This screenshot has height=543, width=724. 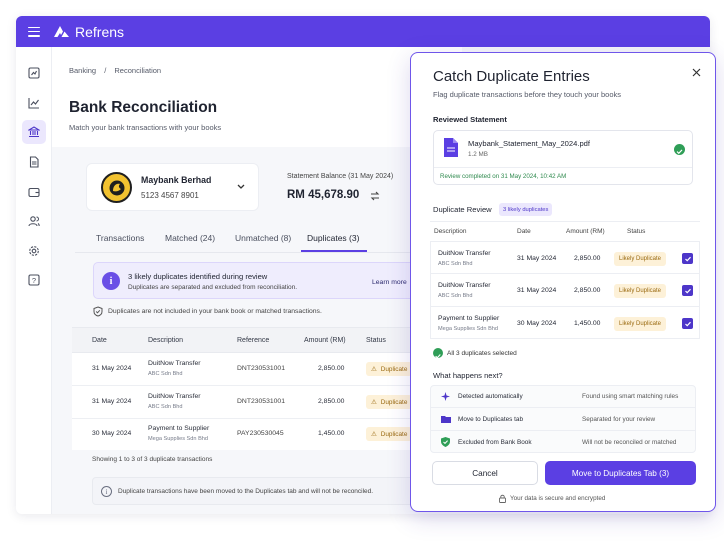 I want to click on secure-note: Your data is secure and encrypted, so click(x=558, y=498).